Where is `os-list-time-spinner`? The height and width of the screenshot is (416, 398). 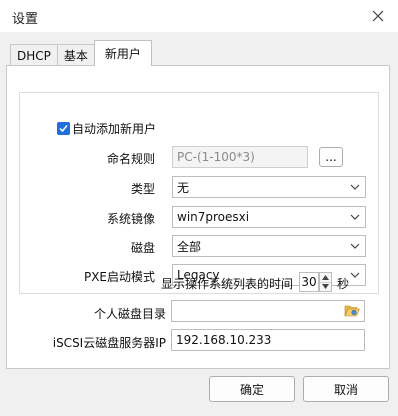 os-list-time-spinner is located at coordinates (325, 282).